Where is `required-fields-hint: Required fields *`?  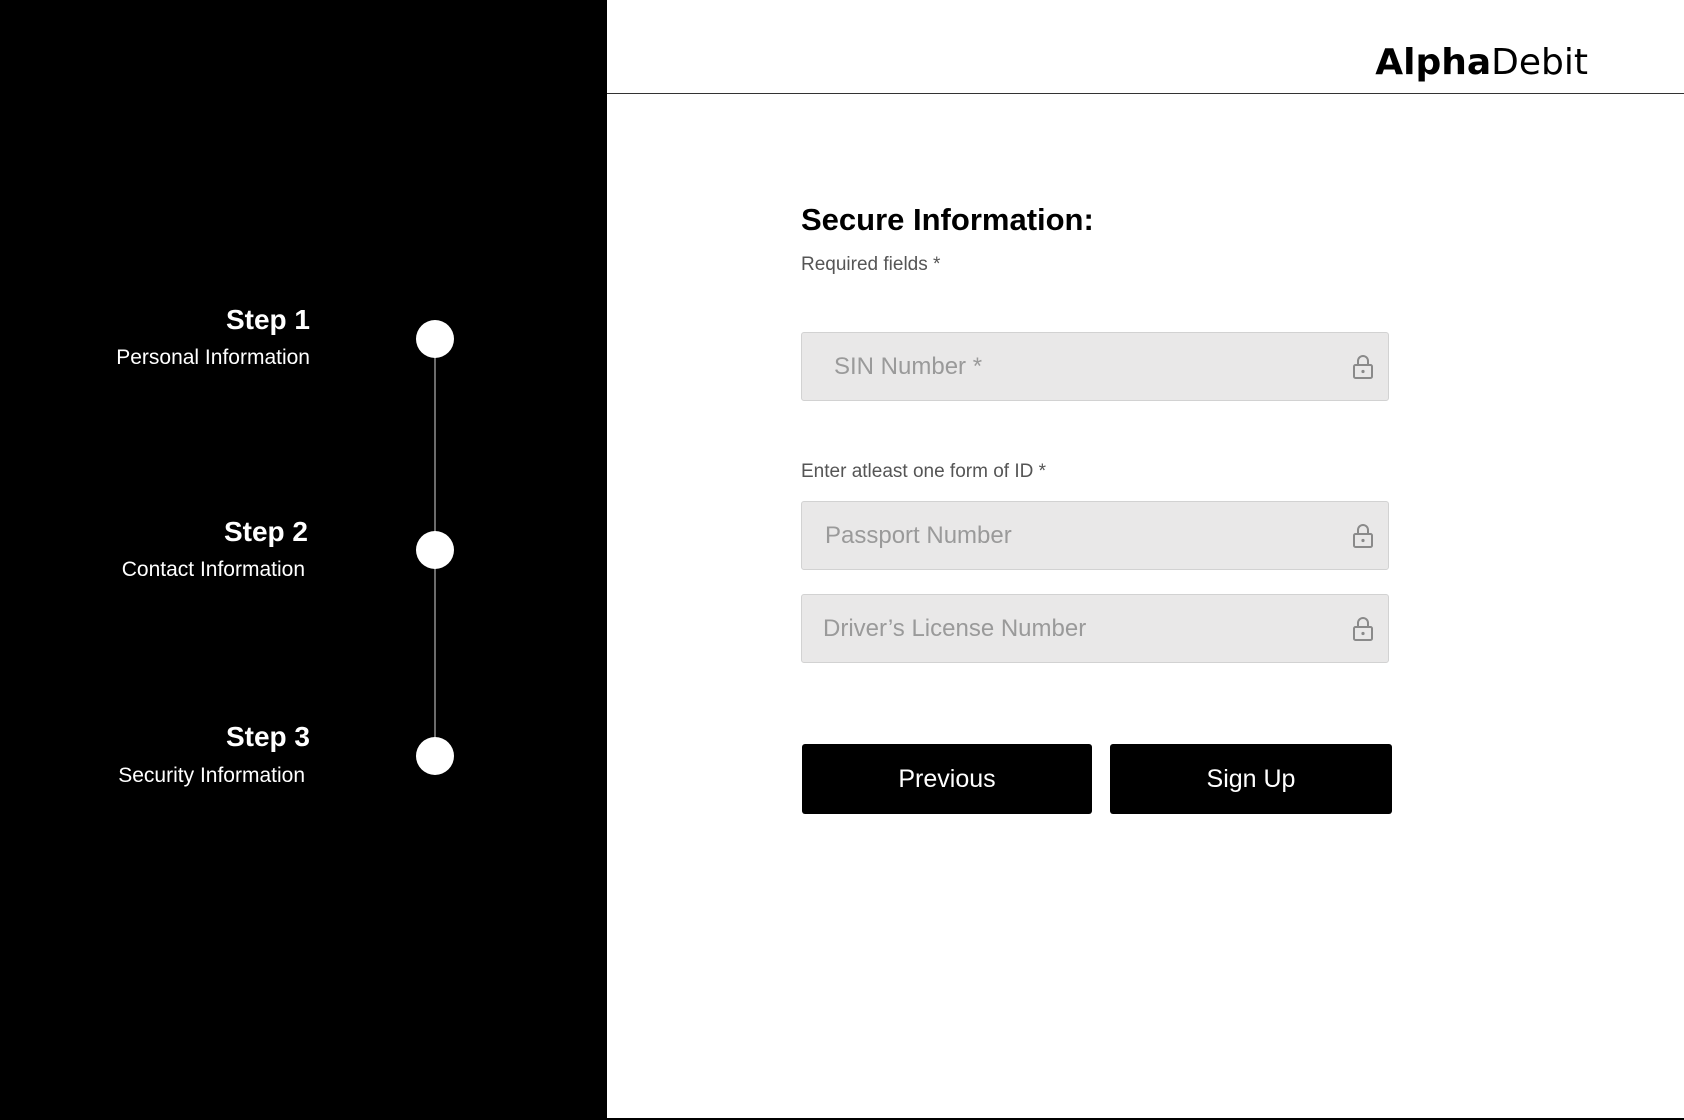 required-fields-hint: Required fields * is located at coordinates (871, 264).